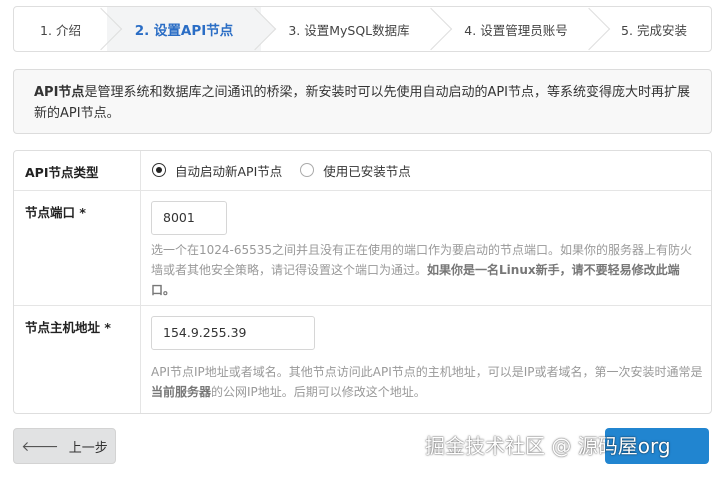 The image size is (719, 478). Describe the element at coordinates (307, 170) in the screenshot. I see `radio-unchecked-icon` at that location.